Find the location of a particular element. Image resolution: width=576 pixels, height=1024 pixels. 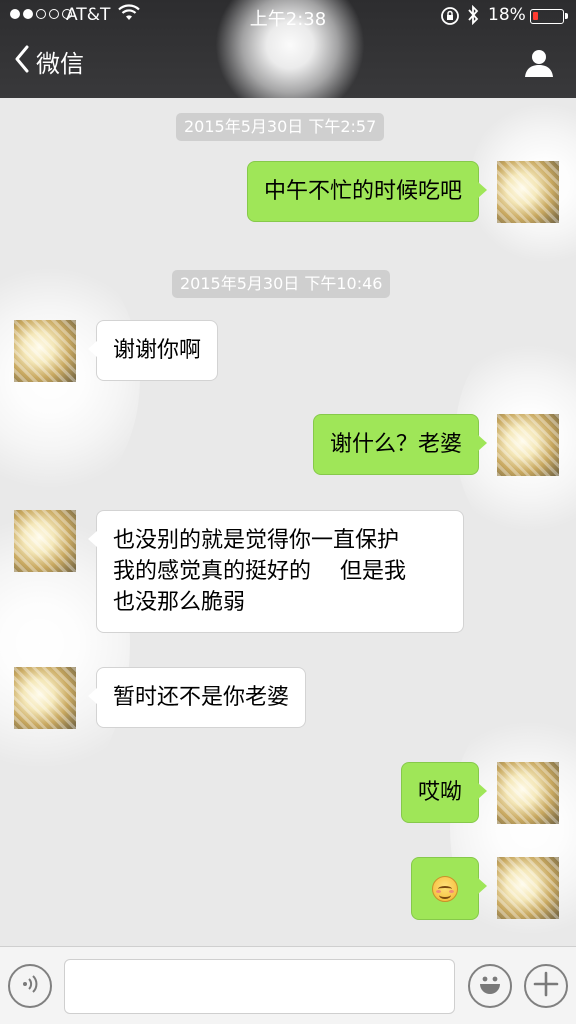

message-bubble-incoming: 暂时还不是你老婆 is located at coordinates (197, 697).